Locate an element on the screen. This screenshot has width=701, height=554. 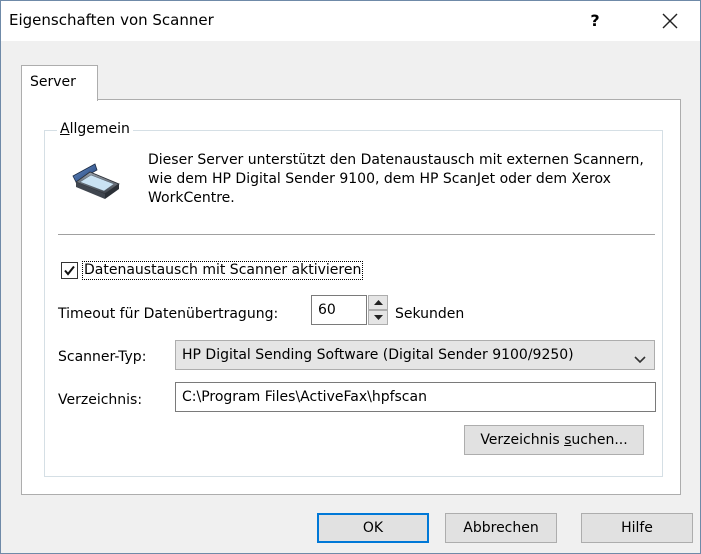
enable-exchange-checkbox is located at coordinates (69, 270).